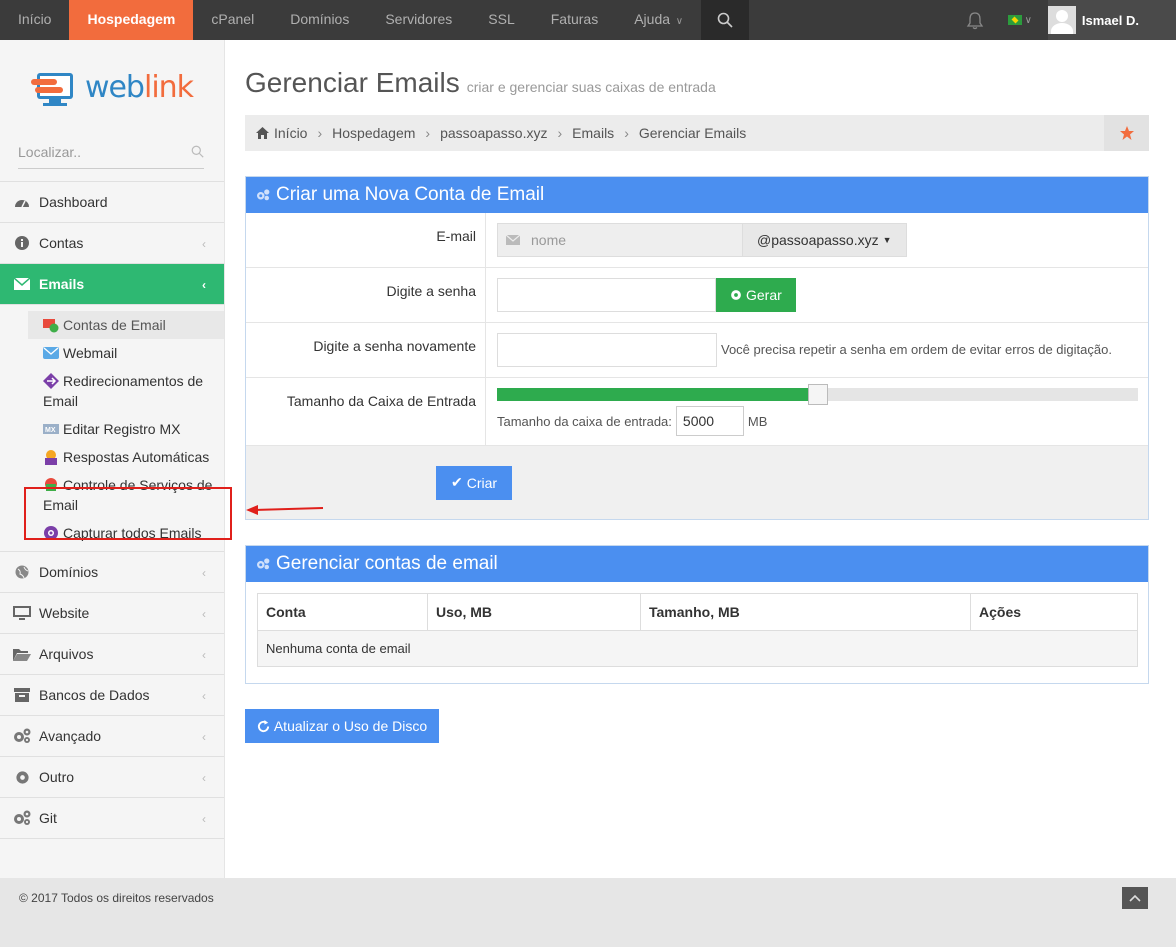 The width and height of the screenshot is (1176, 947). What do you see at coordinates (805, 612) in the screenshot?
I see `column-header: Tamanho, MB` at bounding box center [805, 612].